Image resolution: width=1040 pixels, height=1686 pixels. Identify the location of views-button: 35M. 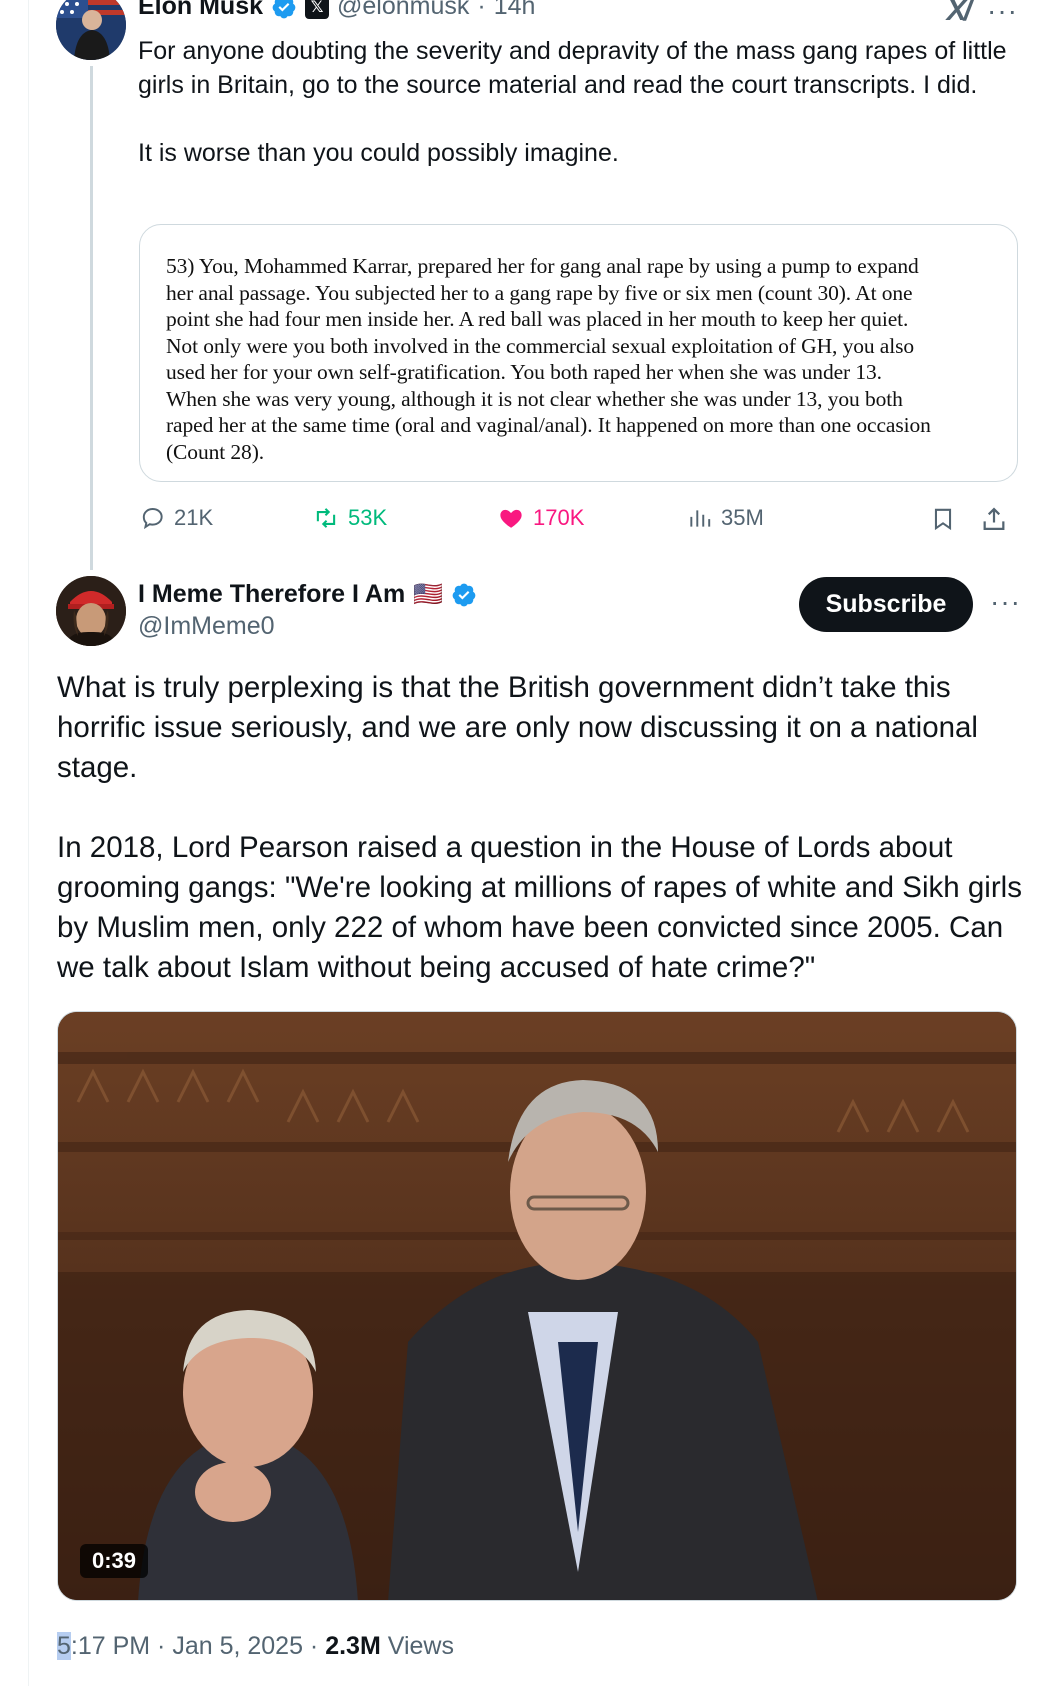
(725, 518).